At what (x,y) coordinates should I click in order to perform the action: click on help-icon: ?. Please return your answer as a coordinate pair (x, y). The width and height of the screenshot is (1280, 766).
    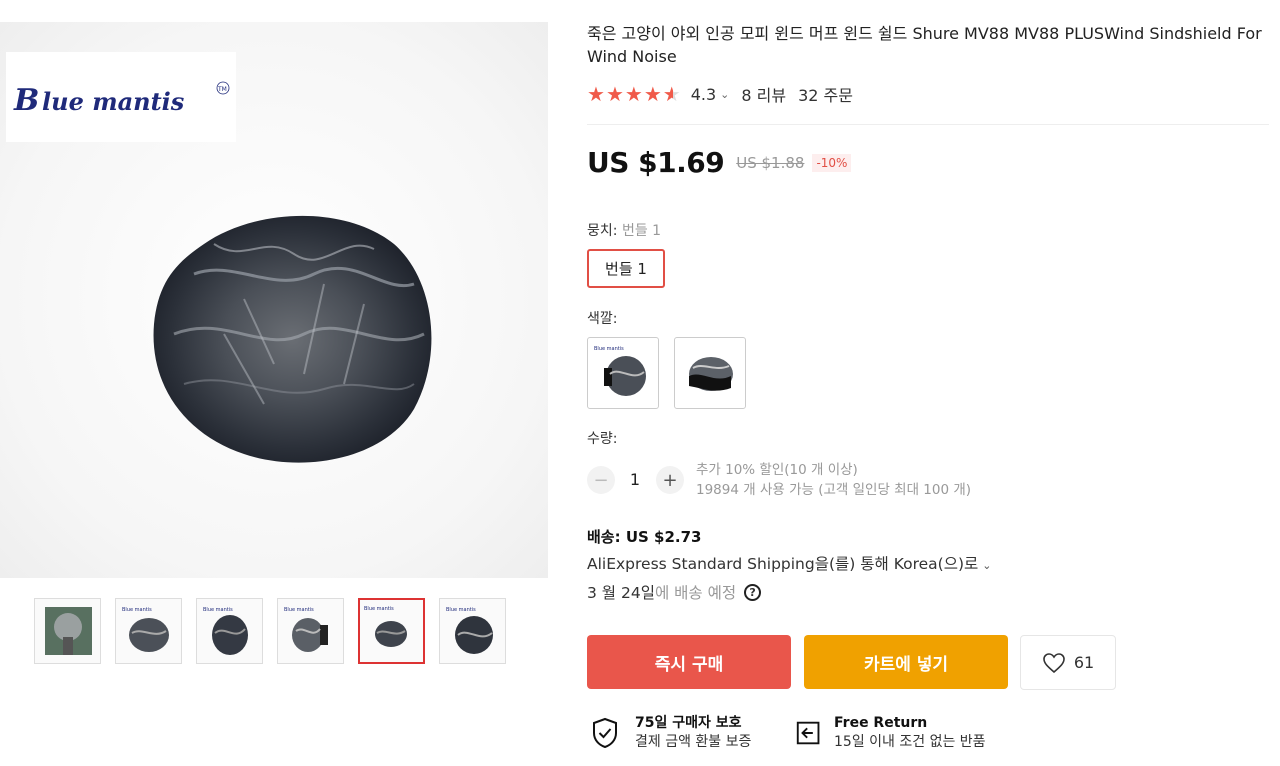
    Looking at the image, I should click on (753, 592).